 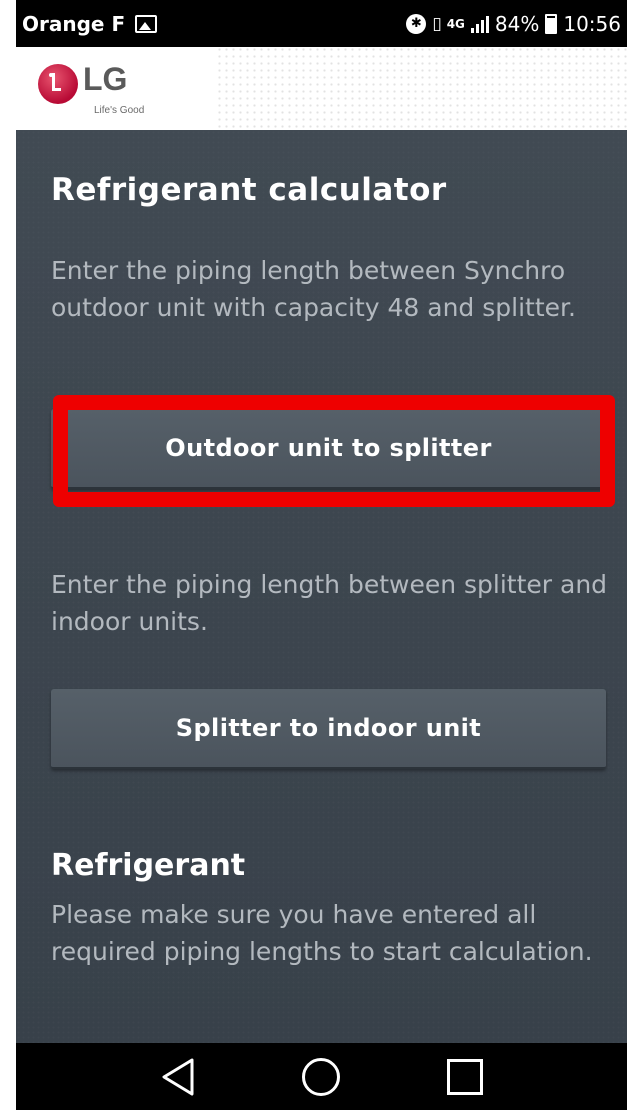 I want to click on splitter-to-indoor-button: Splitter to indoor unit, so click(x=328, y=729).